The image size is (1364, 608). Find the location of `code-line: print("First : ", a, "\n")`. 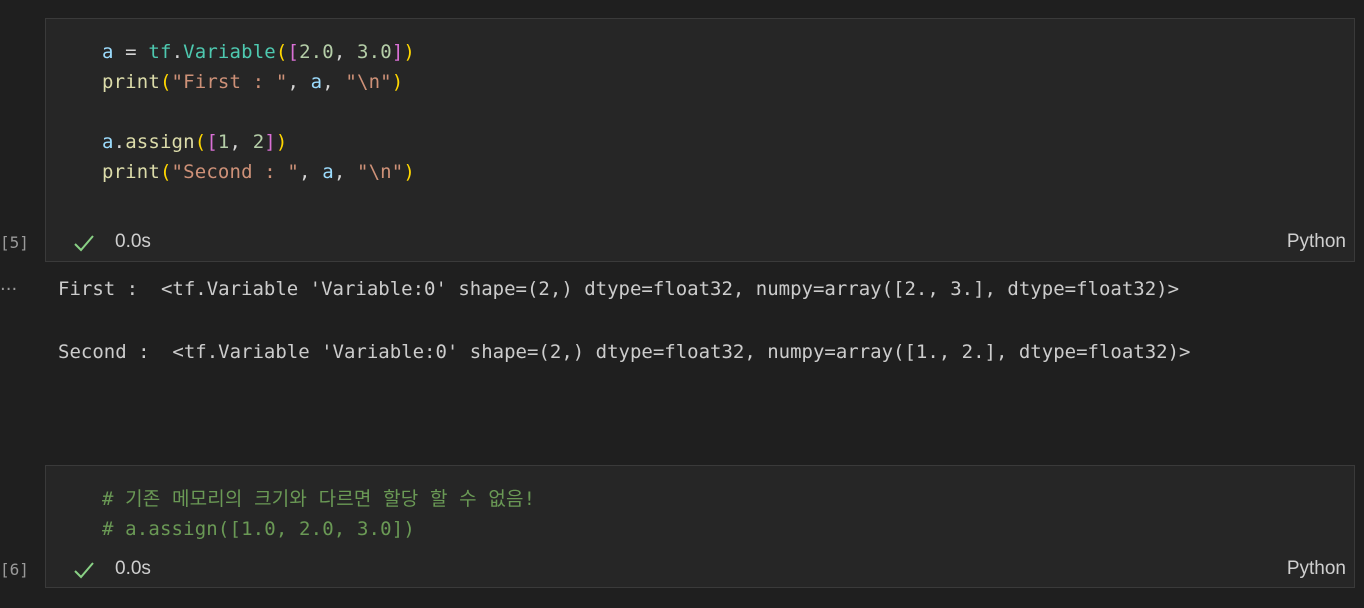

code-line: print("First : ", a, "\n") is located at coordinates (252, 82).